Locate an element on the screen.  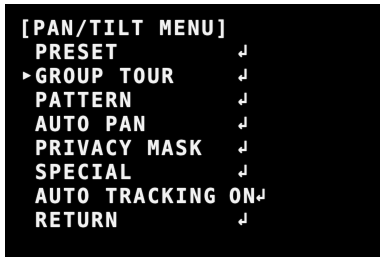
menu-item-label: RETURN is located at coordinates (77, 220).